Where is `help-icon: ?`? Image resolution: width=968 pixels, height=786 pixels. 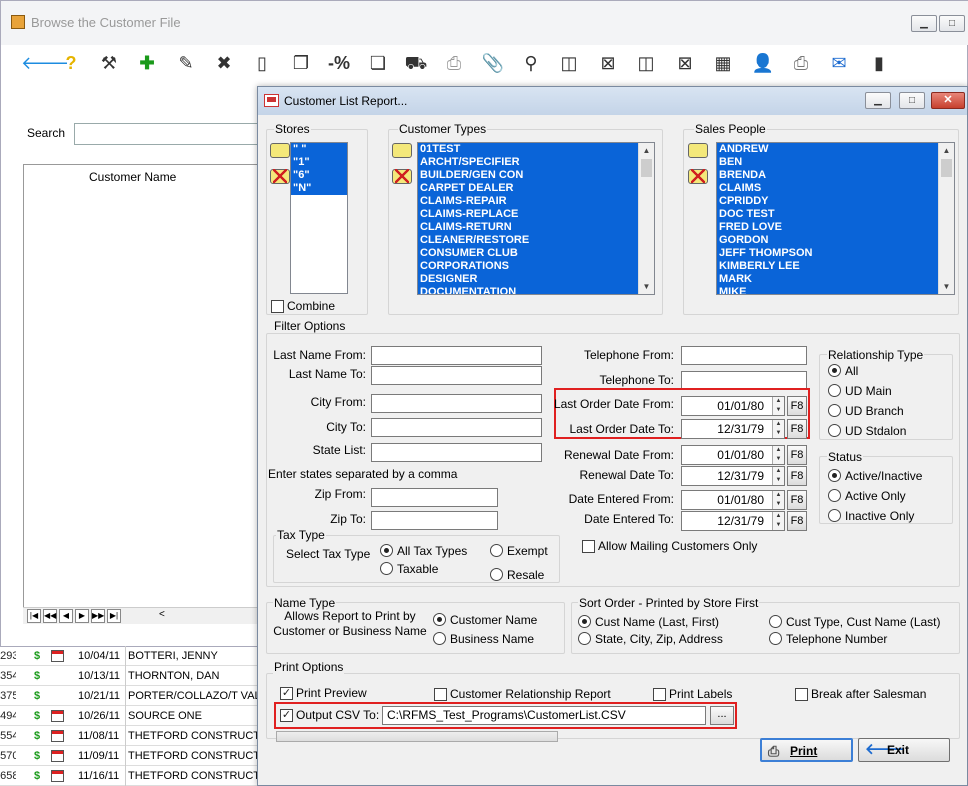 help-icon: ? is located at coordinates (71, 63).